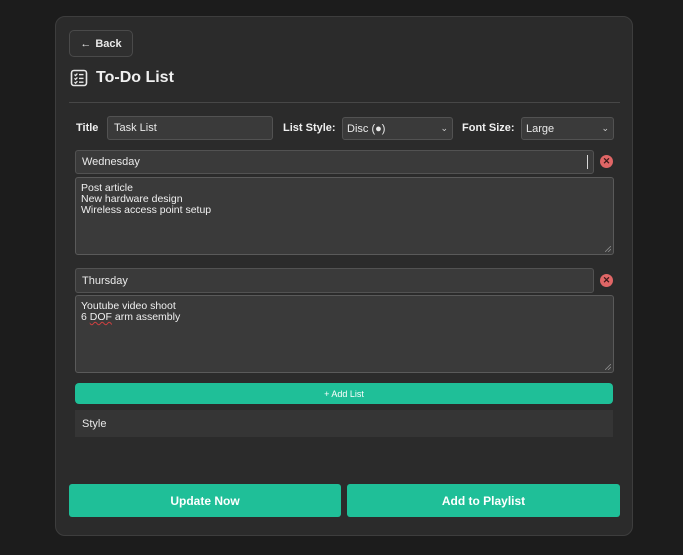  Describe the element at coordinates (488, 128) in the screenshot. I see `font-size-label: Font Size:` at that location.